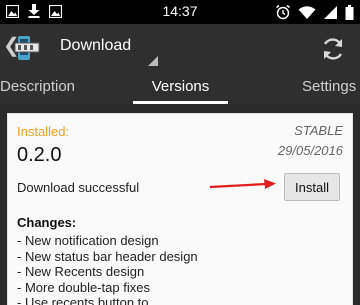  I want to click on list-item: - New Recents design, so click(81, 271).